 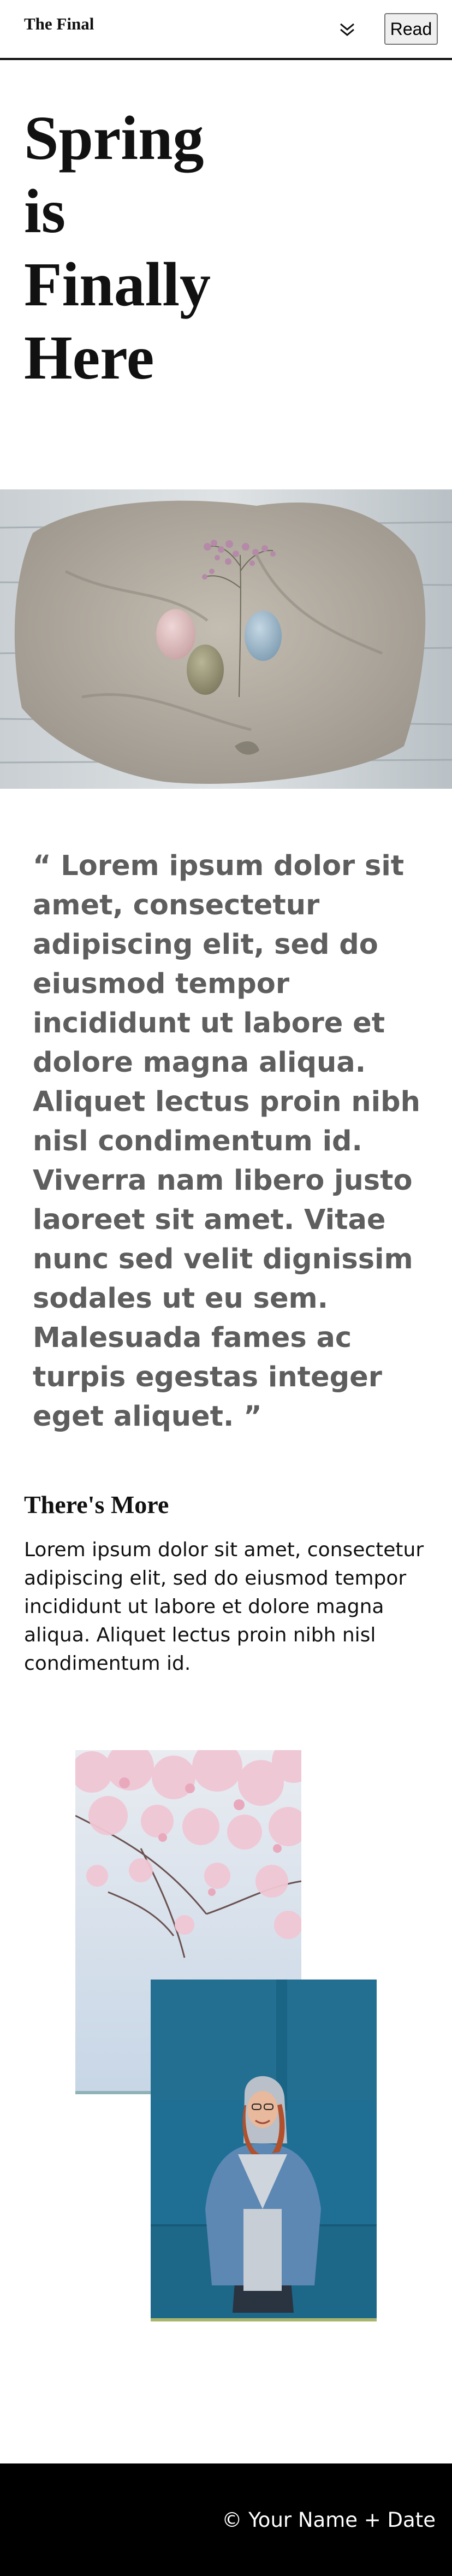 I want to click on hero-title-line: Finally, so click(x=117, y=284).